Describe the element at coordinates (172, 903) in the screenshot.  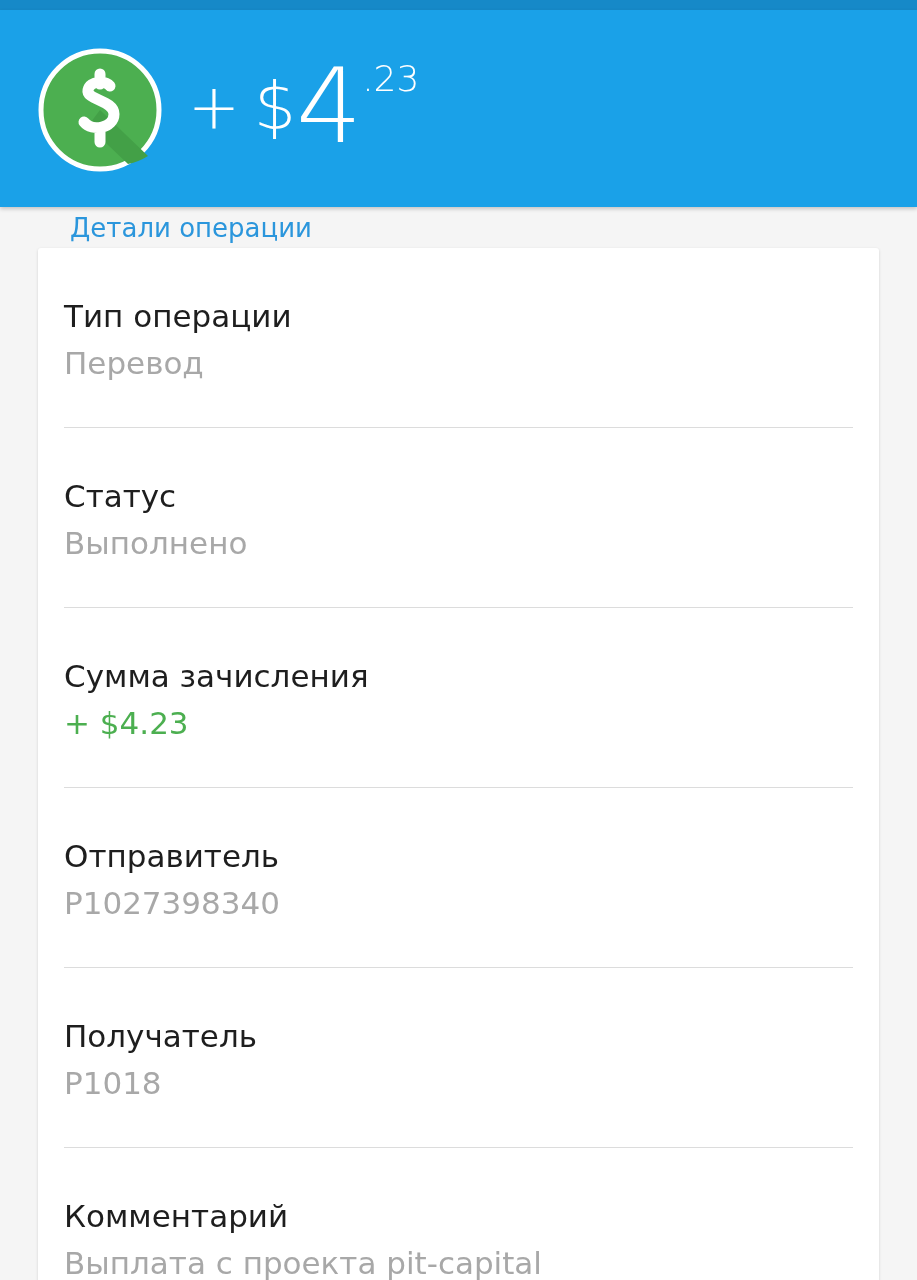
I see `field-value: P1027398340` at that location.